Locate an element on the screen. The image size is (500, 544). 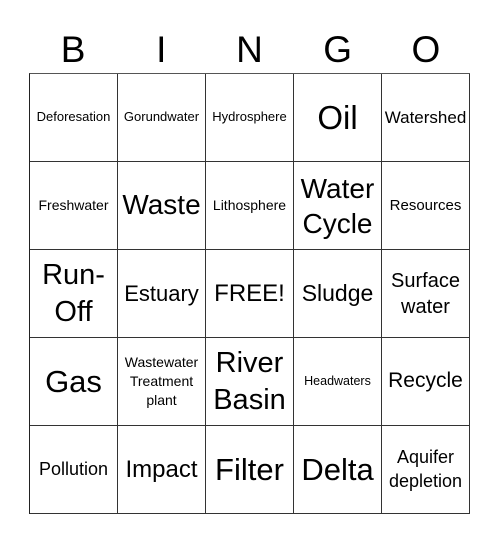
cell-label: Wastewater Treatment plant is located at coordinates (161, 381).